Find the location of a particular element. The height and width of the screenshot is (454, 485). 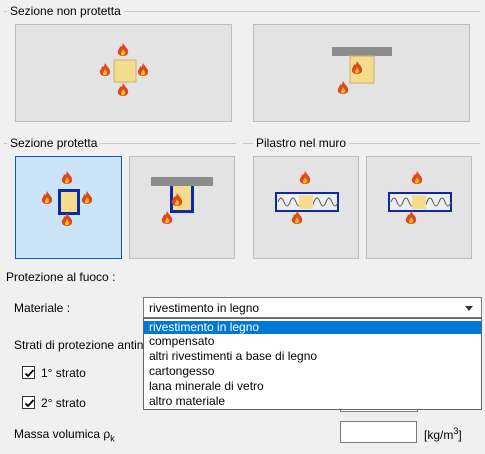

protected-three-sides-icon is located at coordinates (182, 195).